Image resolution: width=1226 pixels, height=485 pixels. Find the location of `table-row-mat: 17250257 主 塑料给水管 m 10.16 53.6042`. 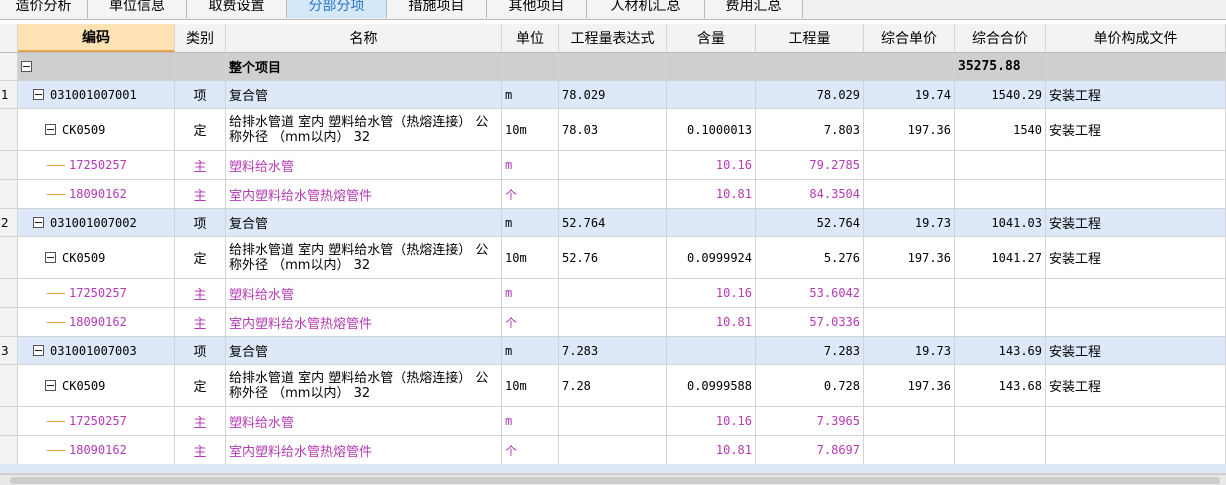

table-row-mat: 17250257 主 塑料给水管 m 10.16 53.6042 is located at coordinates (613, 293).